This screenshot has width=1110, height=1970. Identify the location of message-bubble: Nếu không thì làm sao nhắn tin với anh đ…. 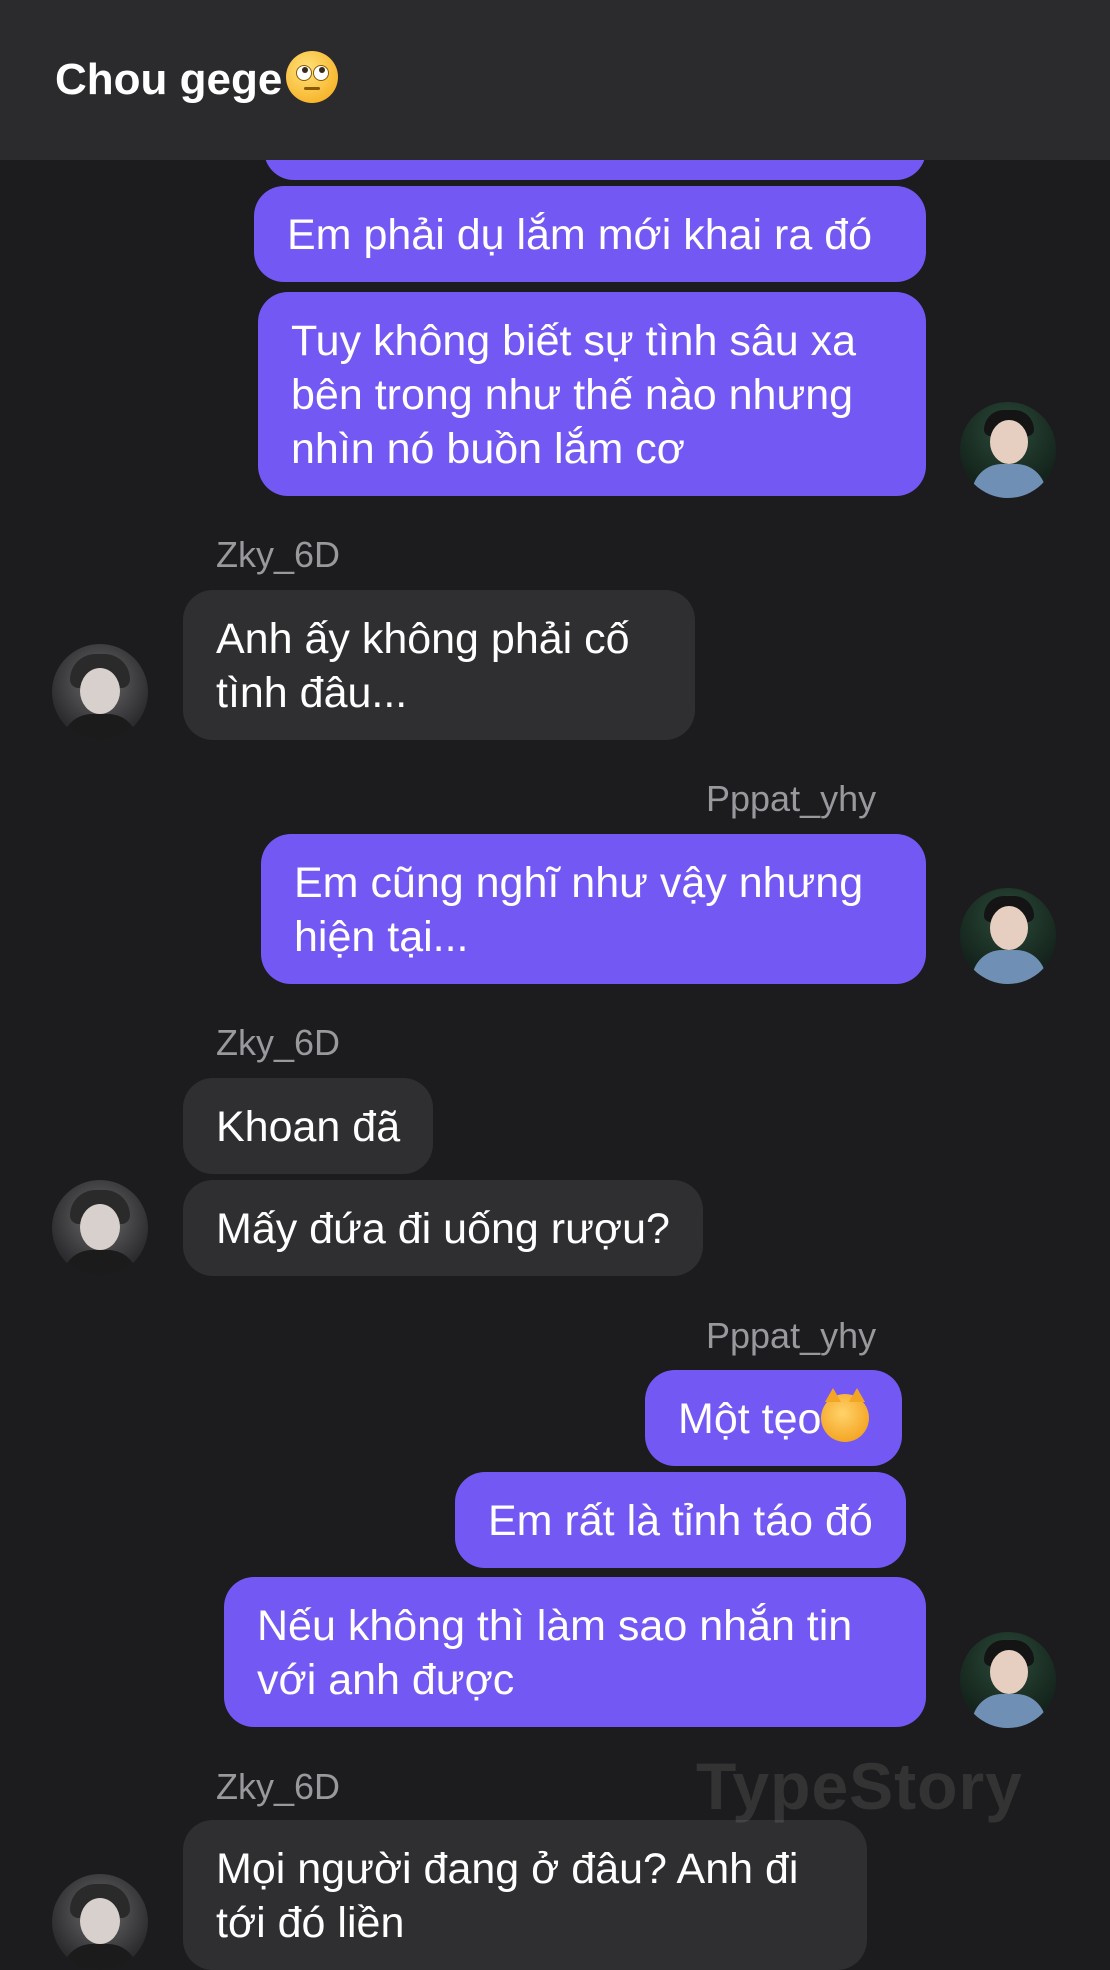
(575, 1652).